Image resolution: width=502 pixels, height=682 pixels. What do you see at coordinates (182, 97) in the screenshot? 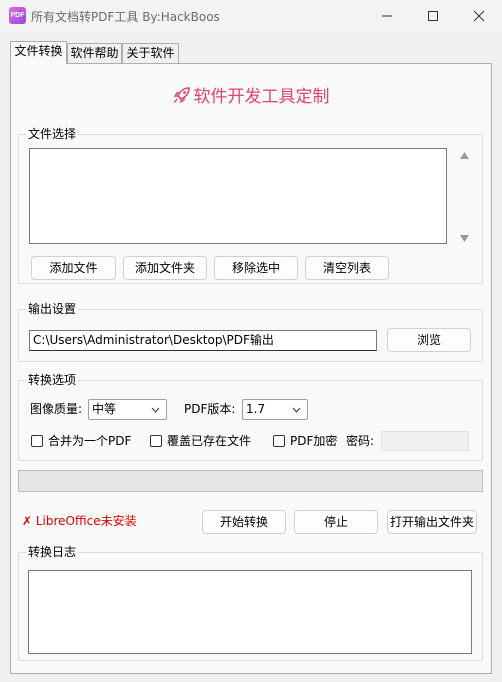
I see `rocket-icon` at bounding box center [182, 97].